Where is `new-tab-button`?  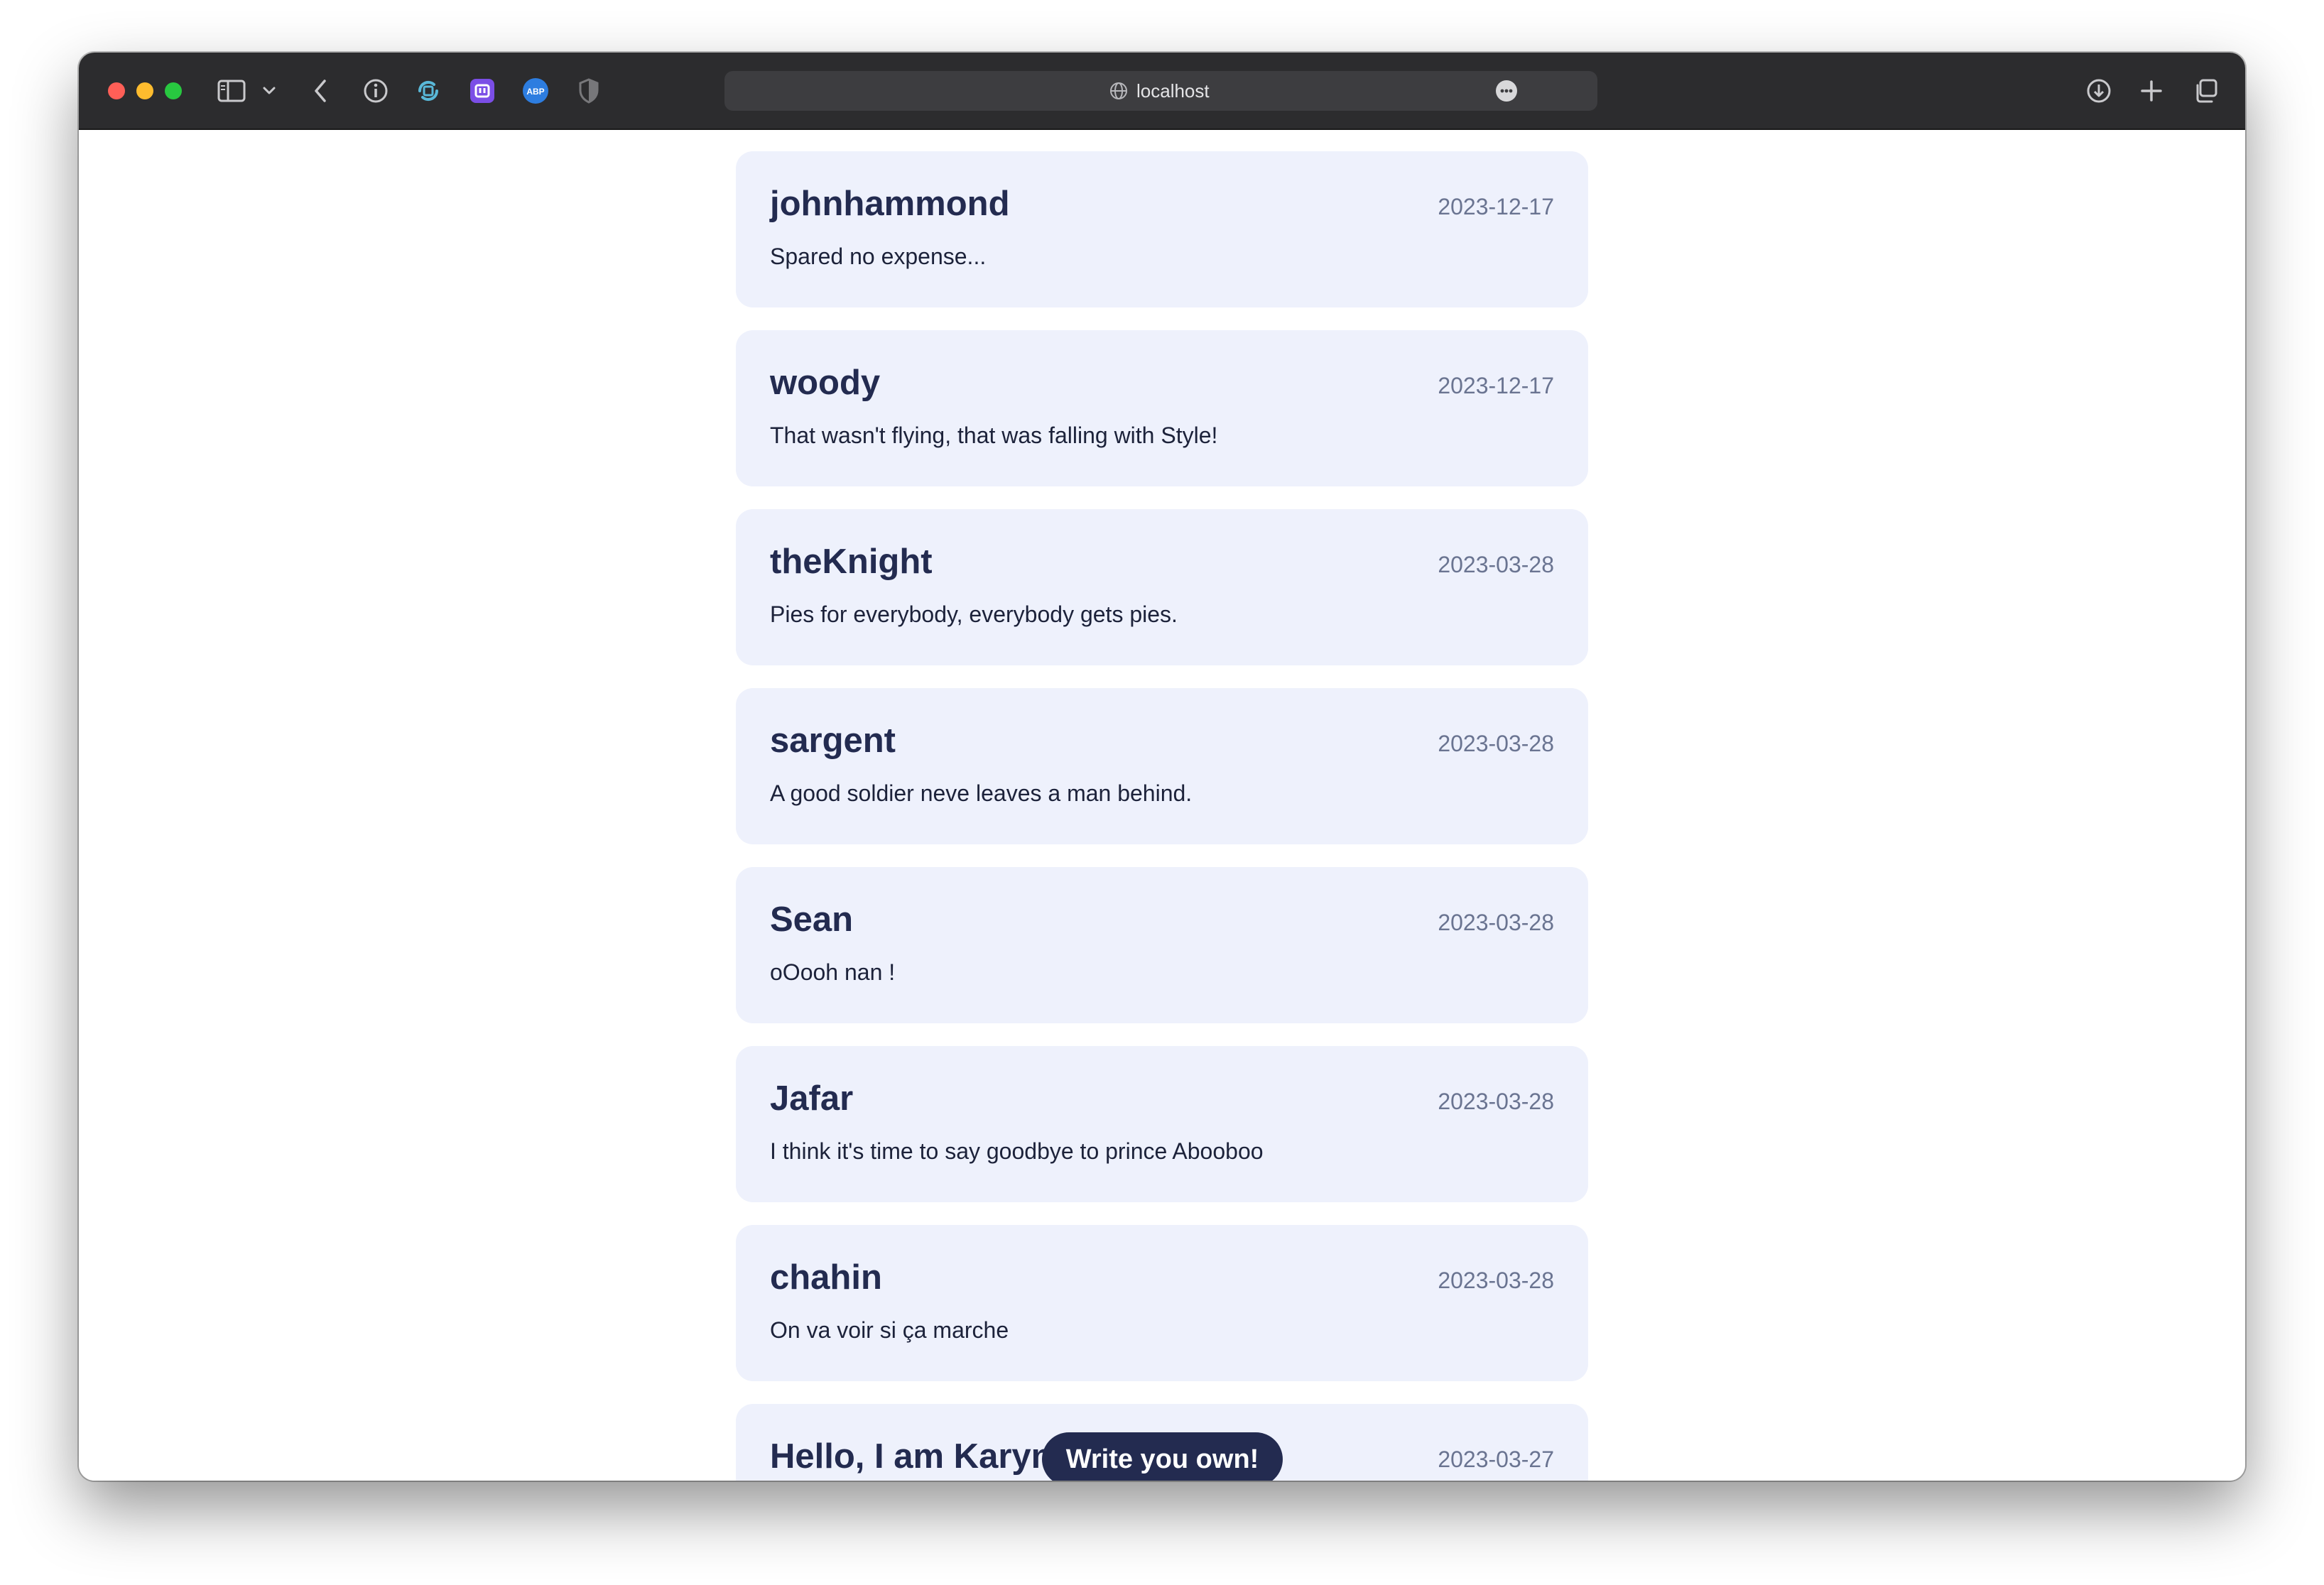
new-tab-button is located at coordinates (2151, 90).